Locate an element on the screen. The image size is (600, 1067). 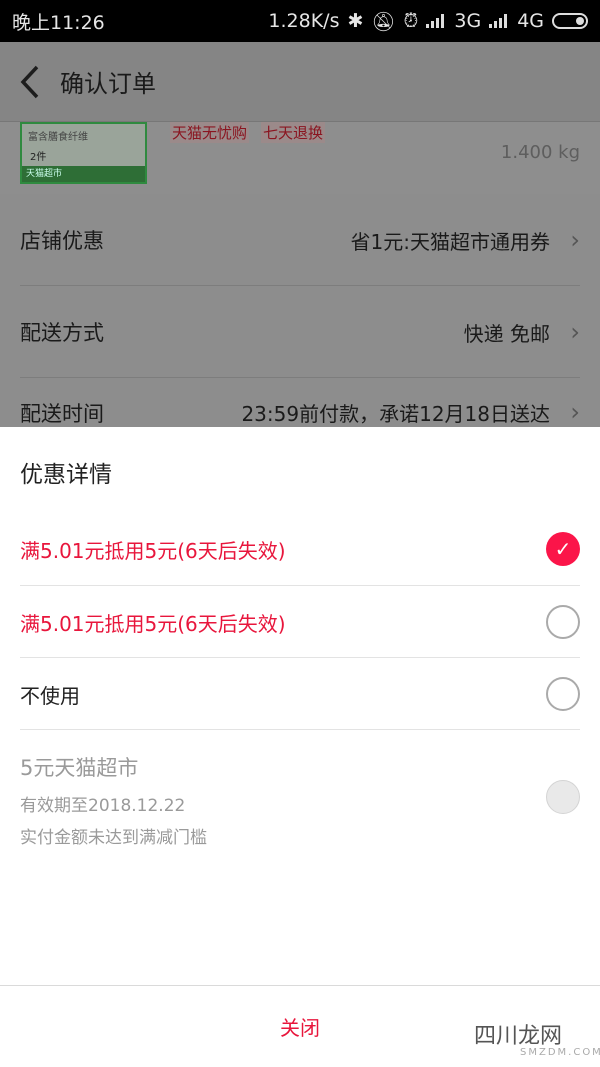
watermark-sub: SMZDM.COM is located at coordinates (560, 1052).